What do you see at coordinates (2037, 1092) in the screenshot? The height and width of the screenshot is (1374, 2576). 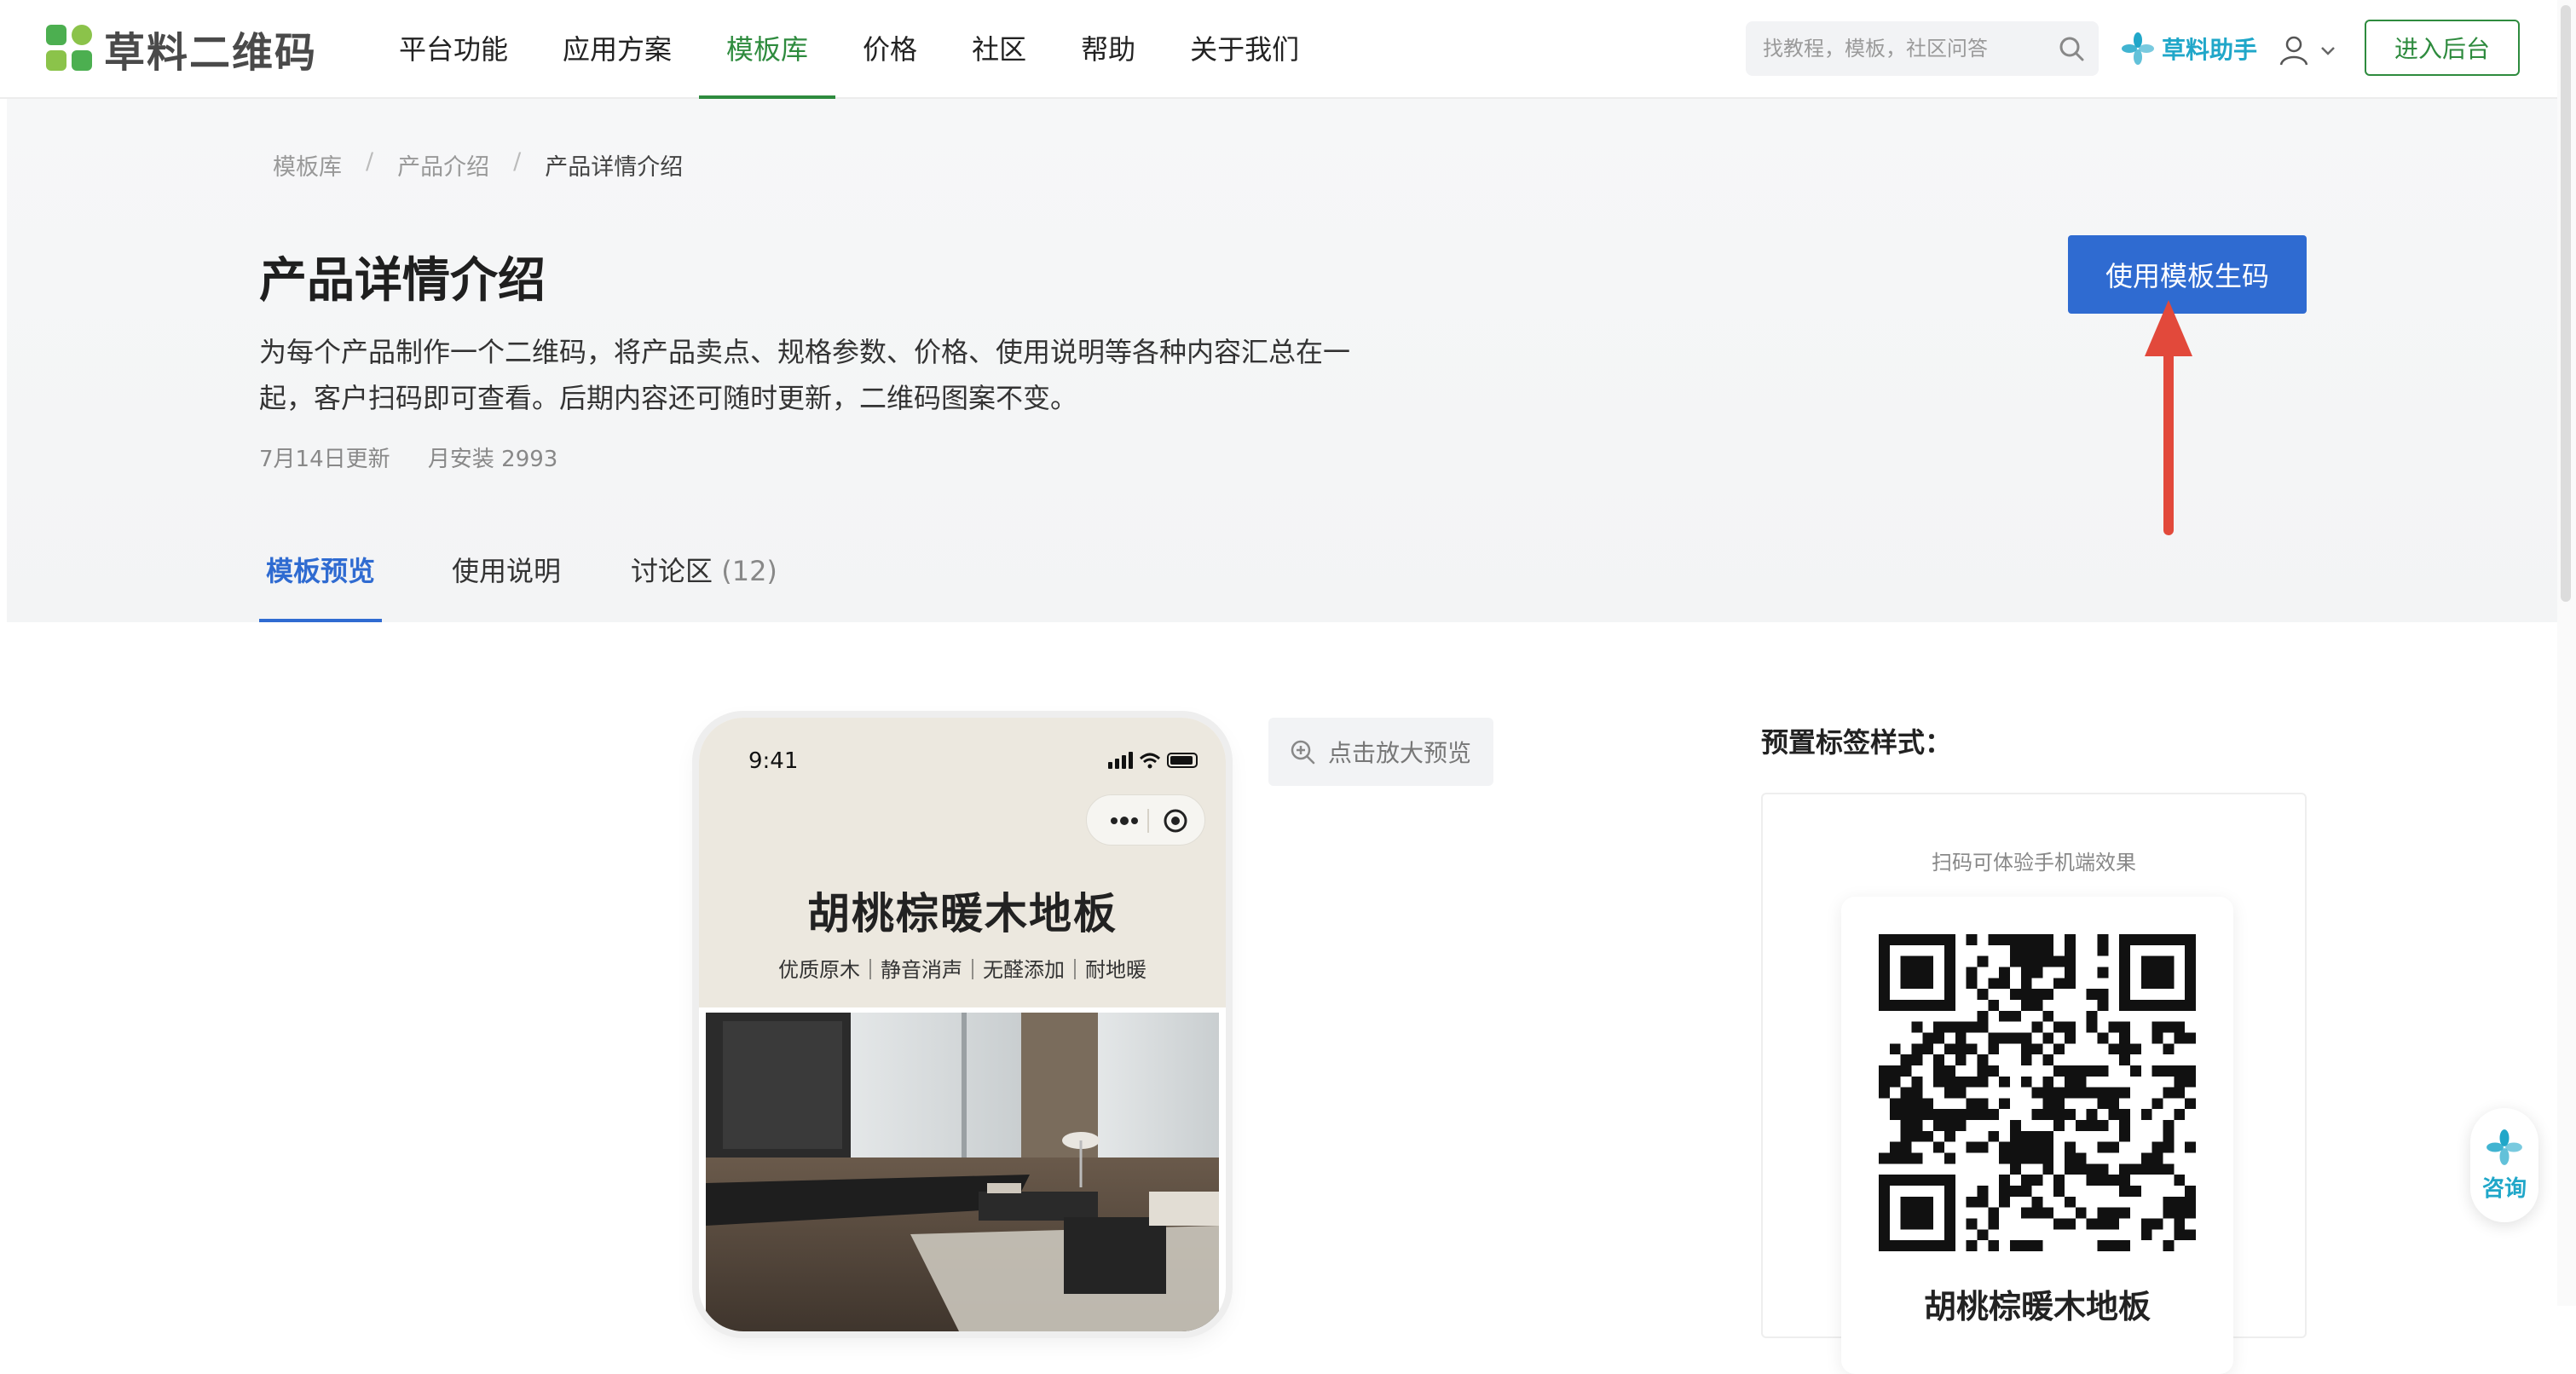 I see `qr-code-image` at bounding box center [2037, 1092].